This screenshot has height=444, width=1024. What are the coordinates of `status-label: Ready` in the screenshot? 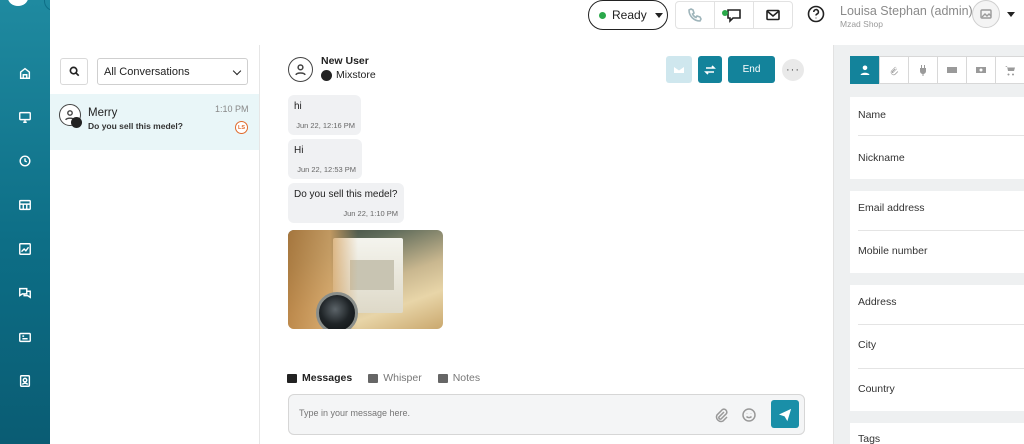 It's located at (629, 15).